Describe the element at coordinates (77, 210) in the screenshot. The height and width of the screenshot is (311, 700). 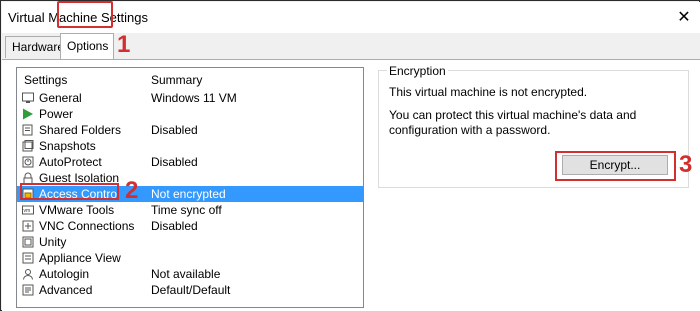
I see `list-item-label: VMware Tools` at that location.